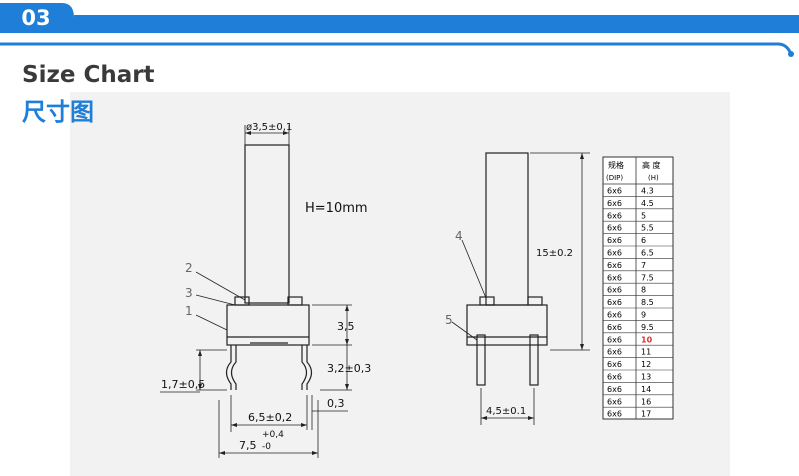  Describe the element at coordinates (295, 301) in the screenshot. I see `front-cap-right` at that location.